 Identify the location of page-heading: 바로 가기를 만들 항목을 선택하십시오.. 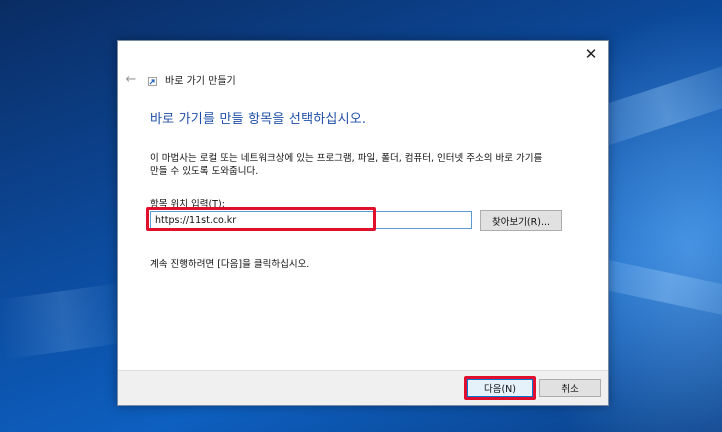
(258, 119).